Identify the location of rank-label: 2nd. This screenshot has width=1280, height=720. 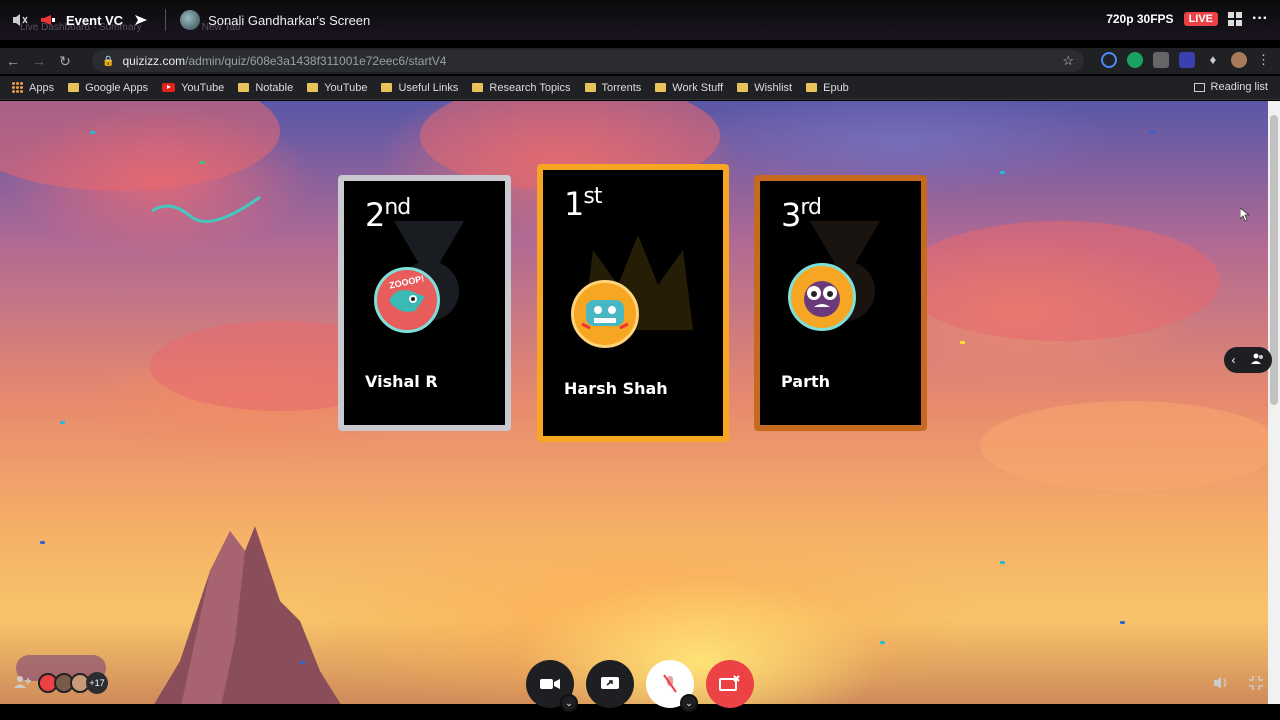
(388, 214).